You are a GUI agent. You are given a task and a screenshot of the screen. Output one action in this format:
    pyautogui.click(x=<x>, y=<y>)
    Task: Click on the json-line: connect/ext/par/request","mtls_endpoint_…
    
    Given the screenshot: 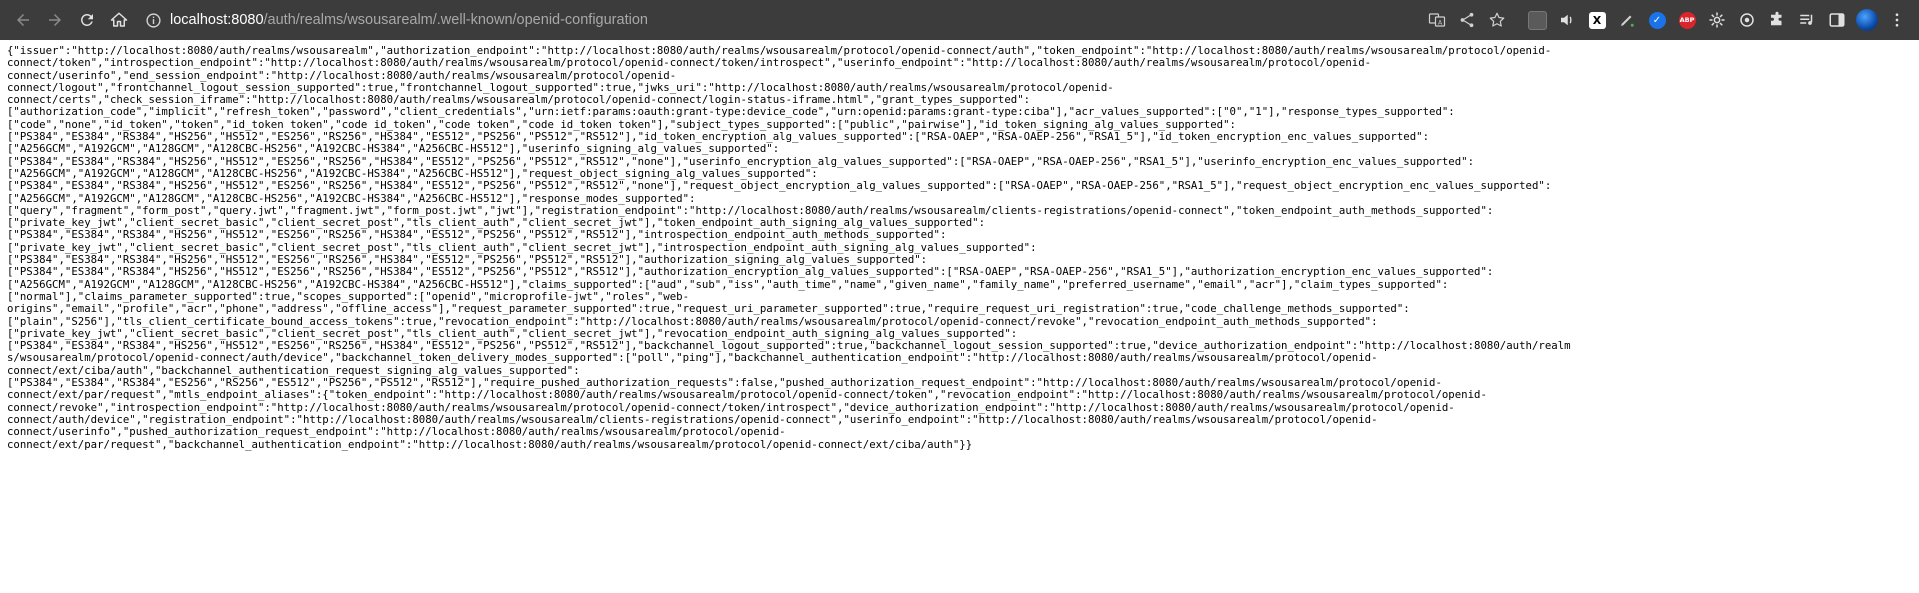 What is the action you would take?
    pyautogui.click(x=747, y=395)
    